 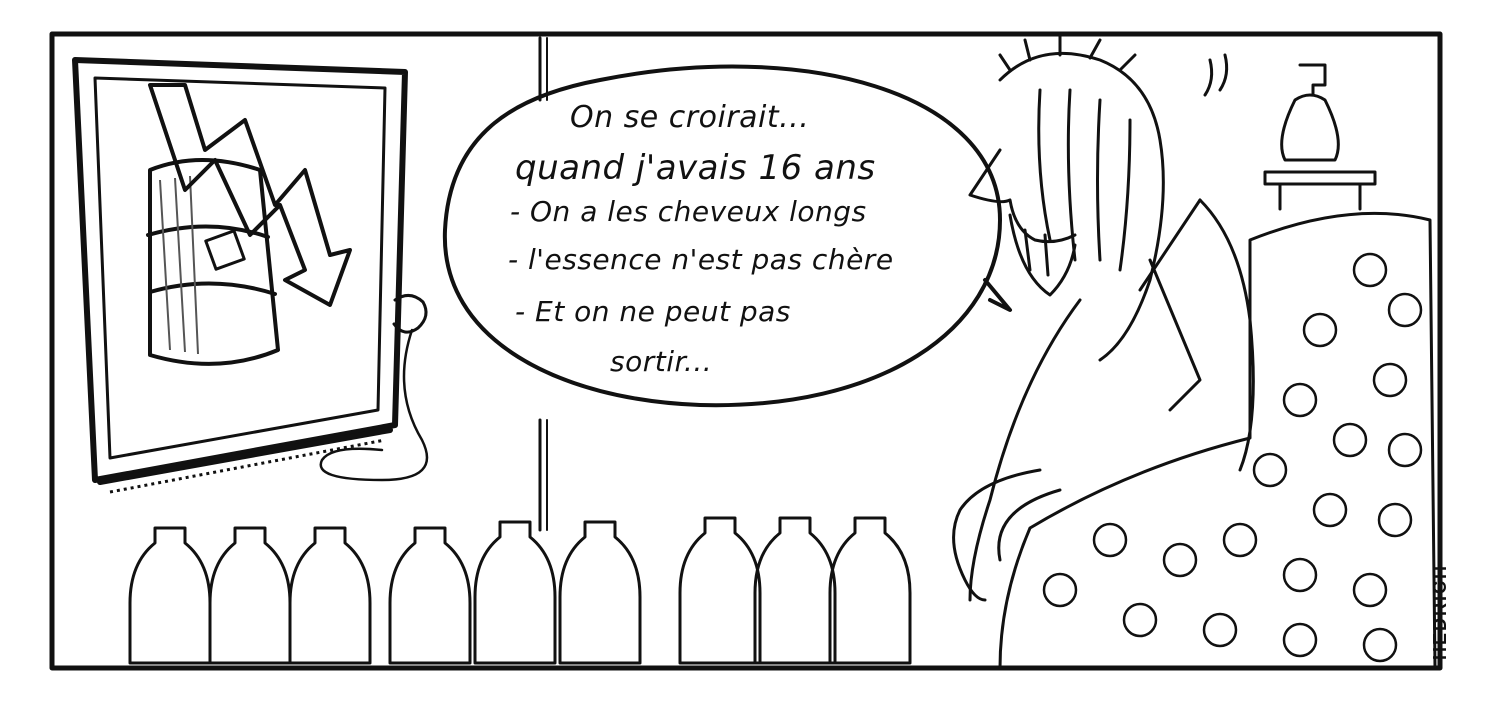 I want to click on bubble-line-4: - l'essence n'est pas chère, so click(x=701, y=259).